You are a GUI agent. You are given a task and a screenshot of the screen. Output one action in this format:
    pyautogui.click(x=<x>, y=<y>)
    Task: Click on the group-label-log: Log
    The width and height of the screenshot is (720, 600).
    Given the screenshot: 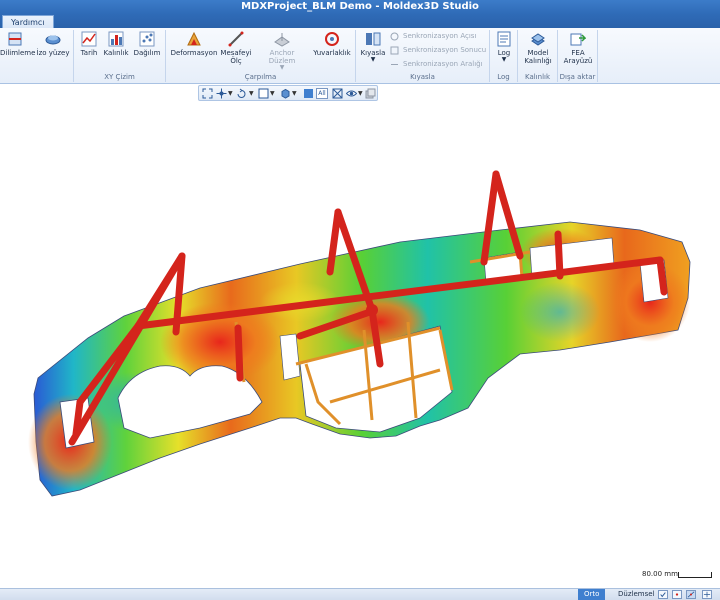 What is the action you would take?
    pyautogui.click(x=503, y=77)
    